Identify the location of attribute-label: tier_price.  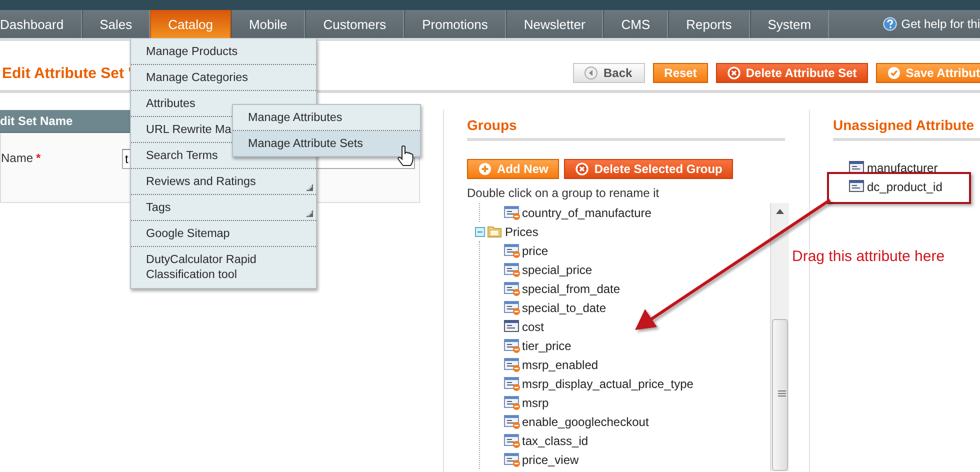
(547, 345).